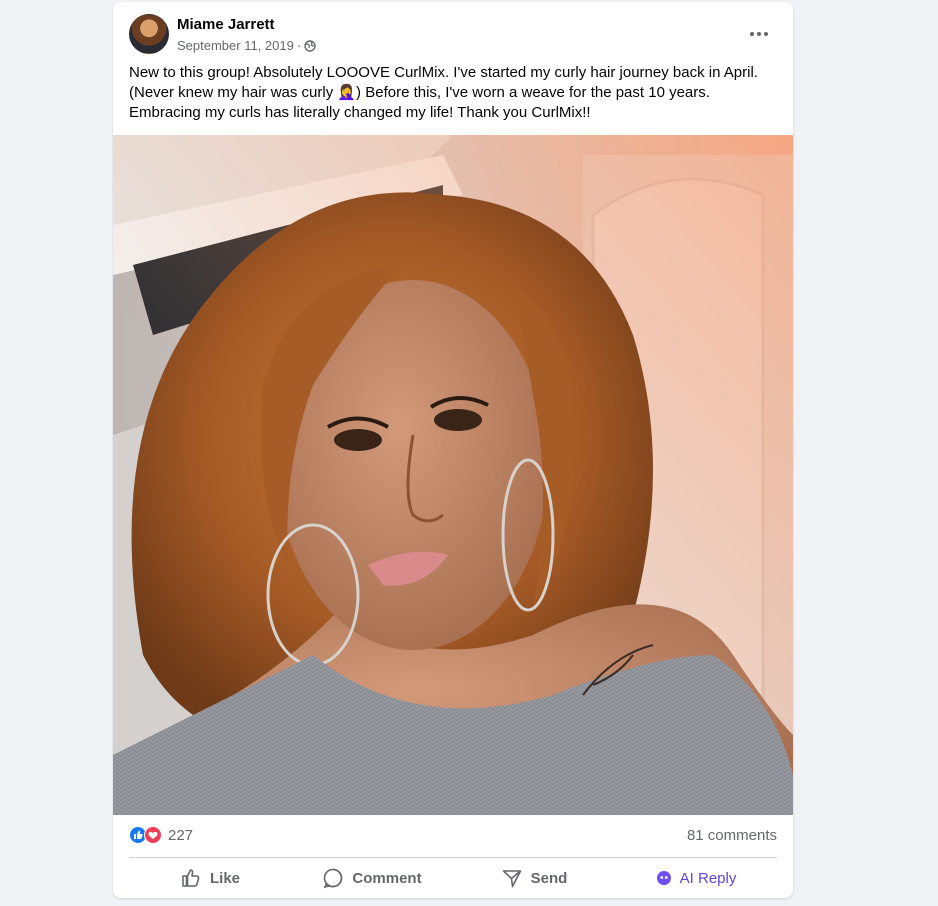  I want to click on like-label: Like, so click(224, 878).